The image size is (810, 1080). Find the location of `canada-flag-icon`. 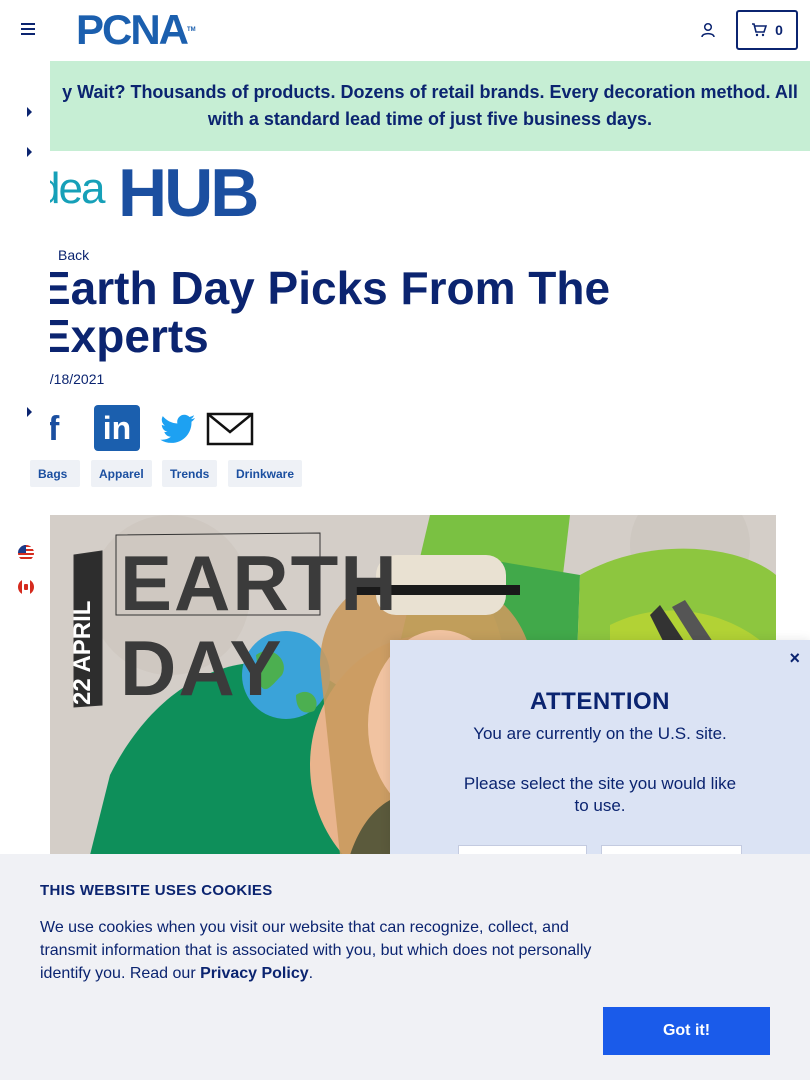

canada-flag-icon is located at coordinates (26, 587).